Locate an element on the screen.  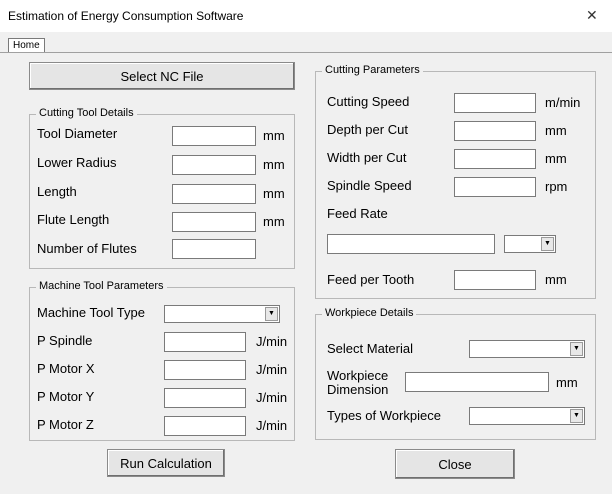
length-unit: mm is located at coordinates (274, 193).